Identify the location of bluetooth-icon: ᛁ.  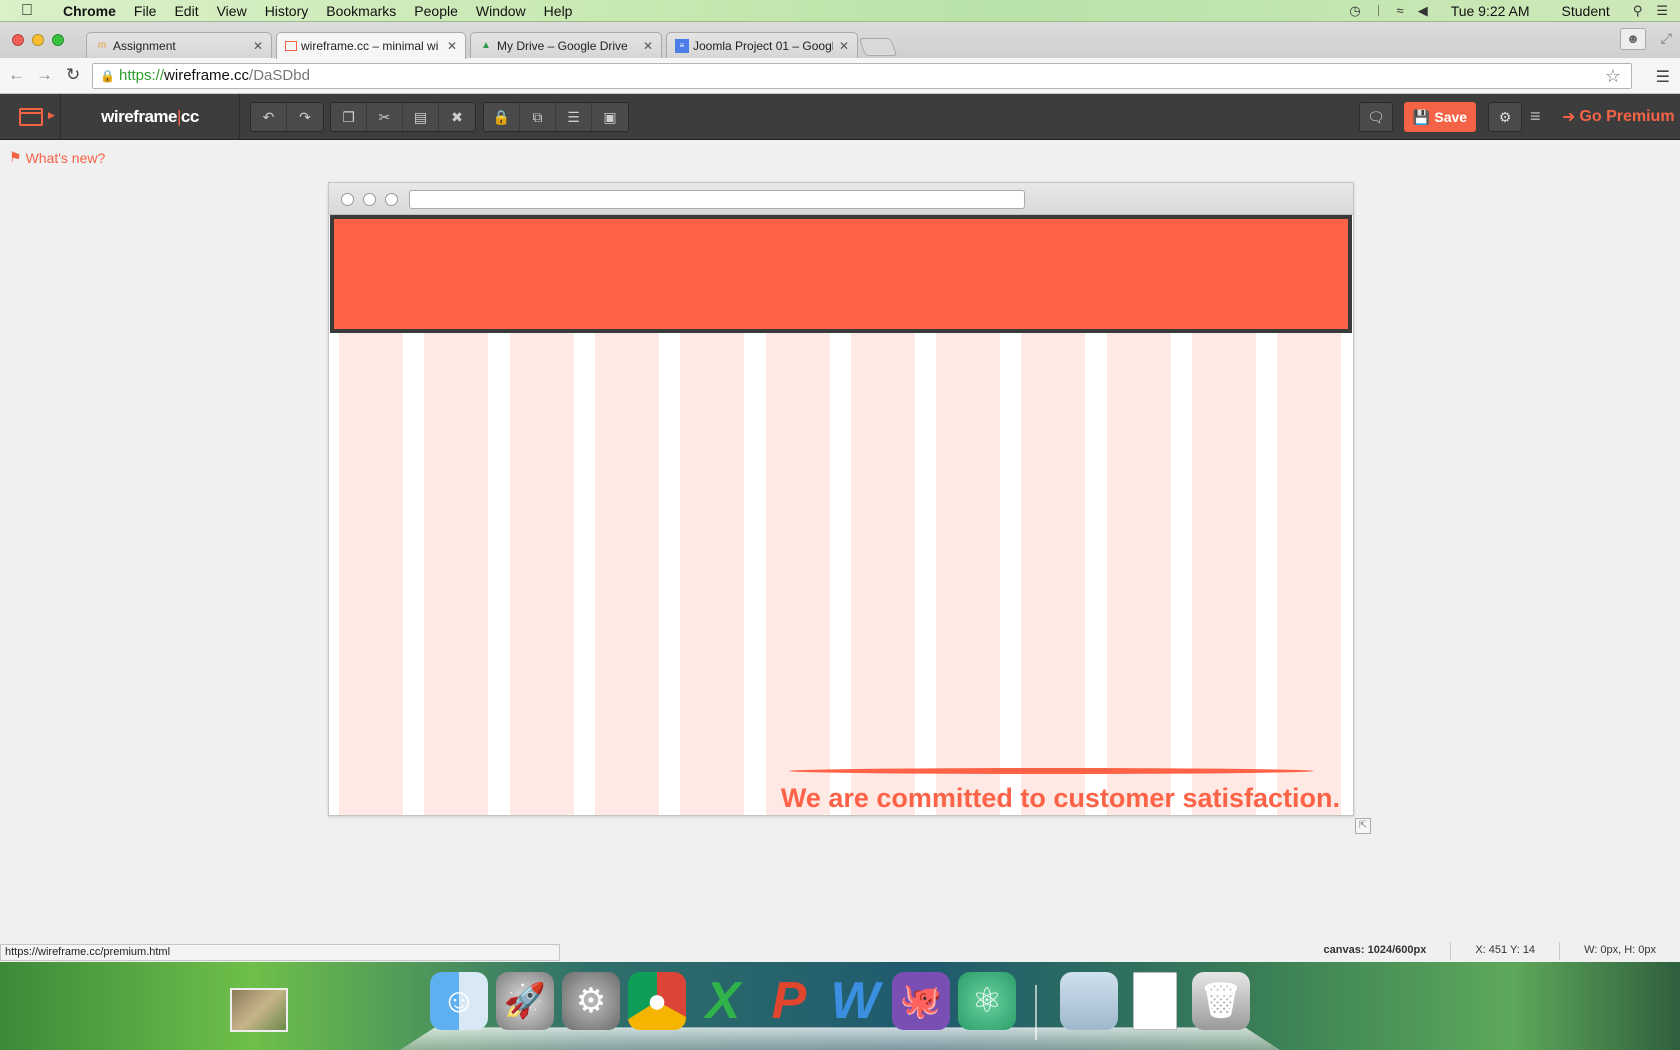
(1379, 10).